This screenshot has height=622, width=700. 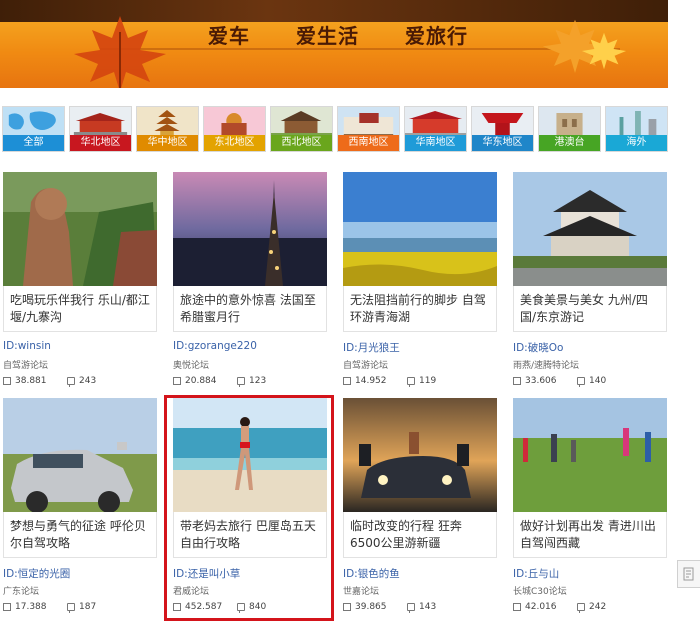 I want to click on card-stats: 38.881 243, so click(x=67, y=381).